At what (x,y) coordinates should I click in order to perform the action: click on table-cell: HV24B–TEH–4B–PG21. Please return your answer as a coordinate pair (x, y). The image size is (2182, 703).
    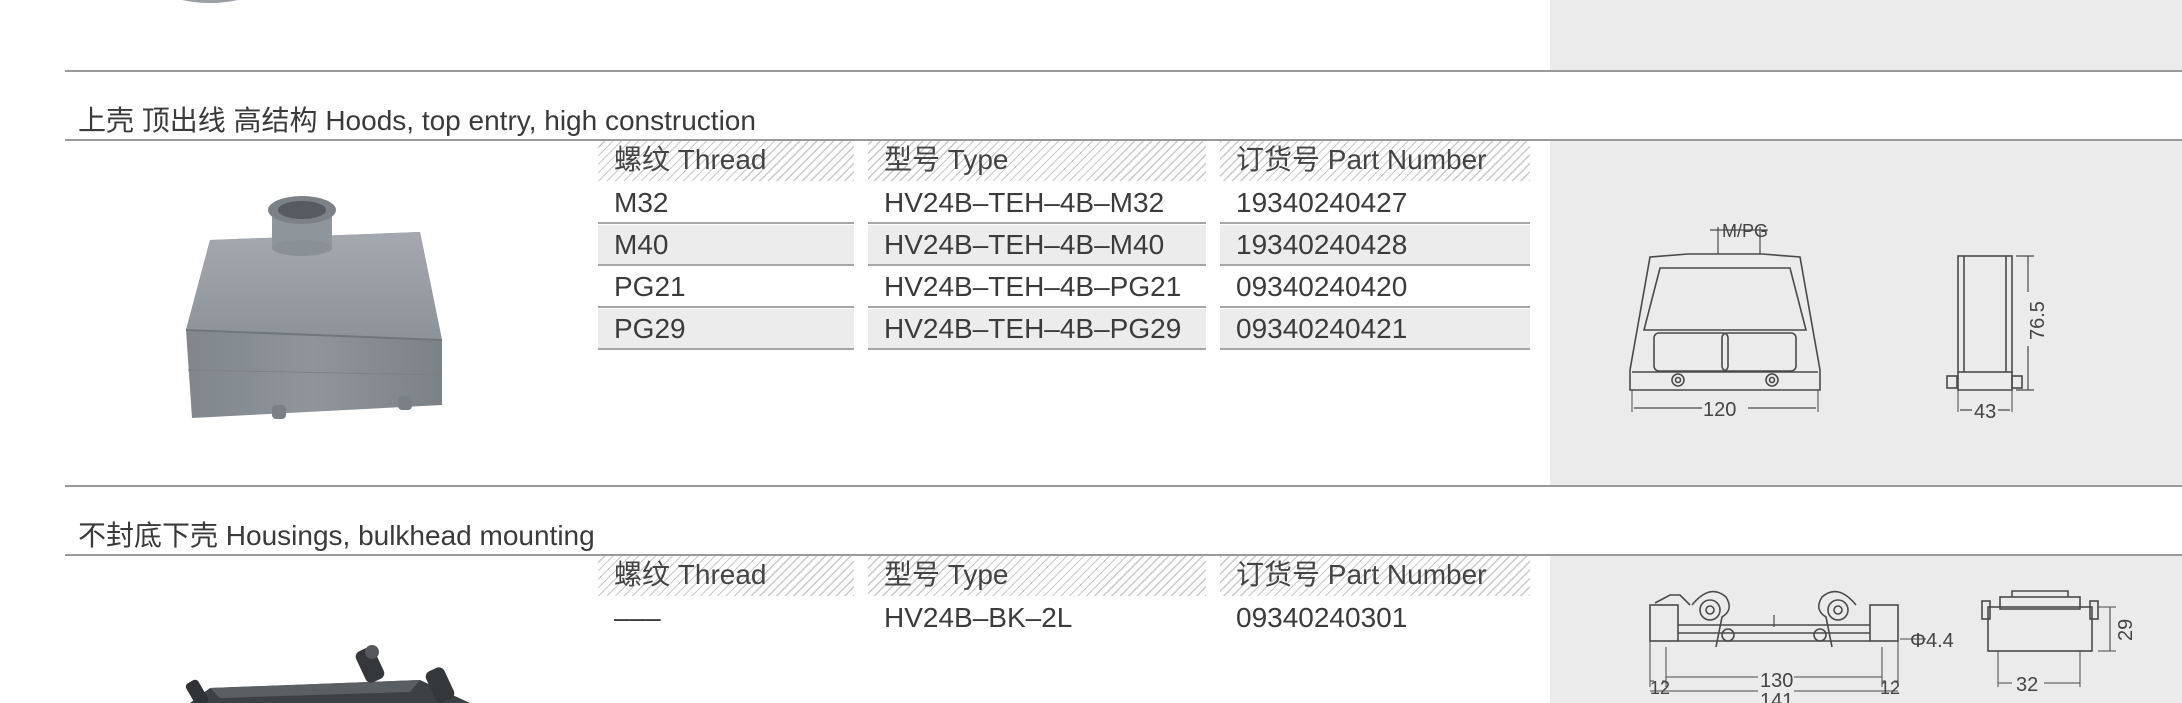
    Looking at the image, I should click on (1037, 287).